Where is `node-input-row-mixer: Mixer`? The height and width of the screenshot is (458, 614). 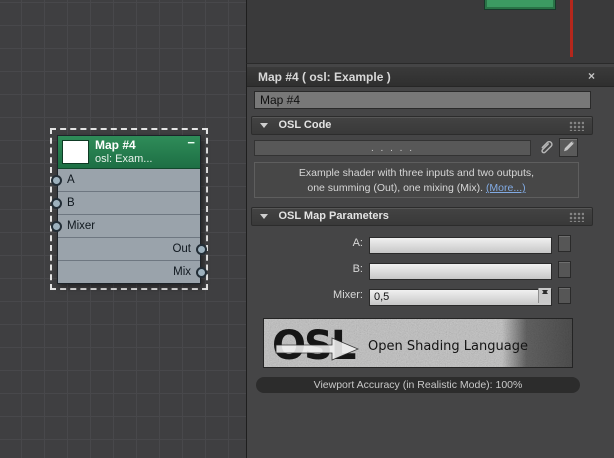 node-input-row-mixer: Mixer is located at coordinates (129, 226).